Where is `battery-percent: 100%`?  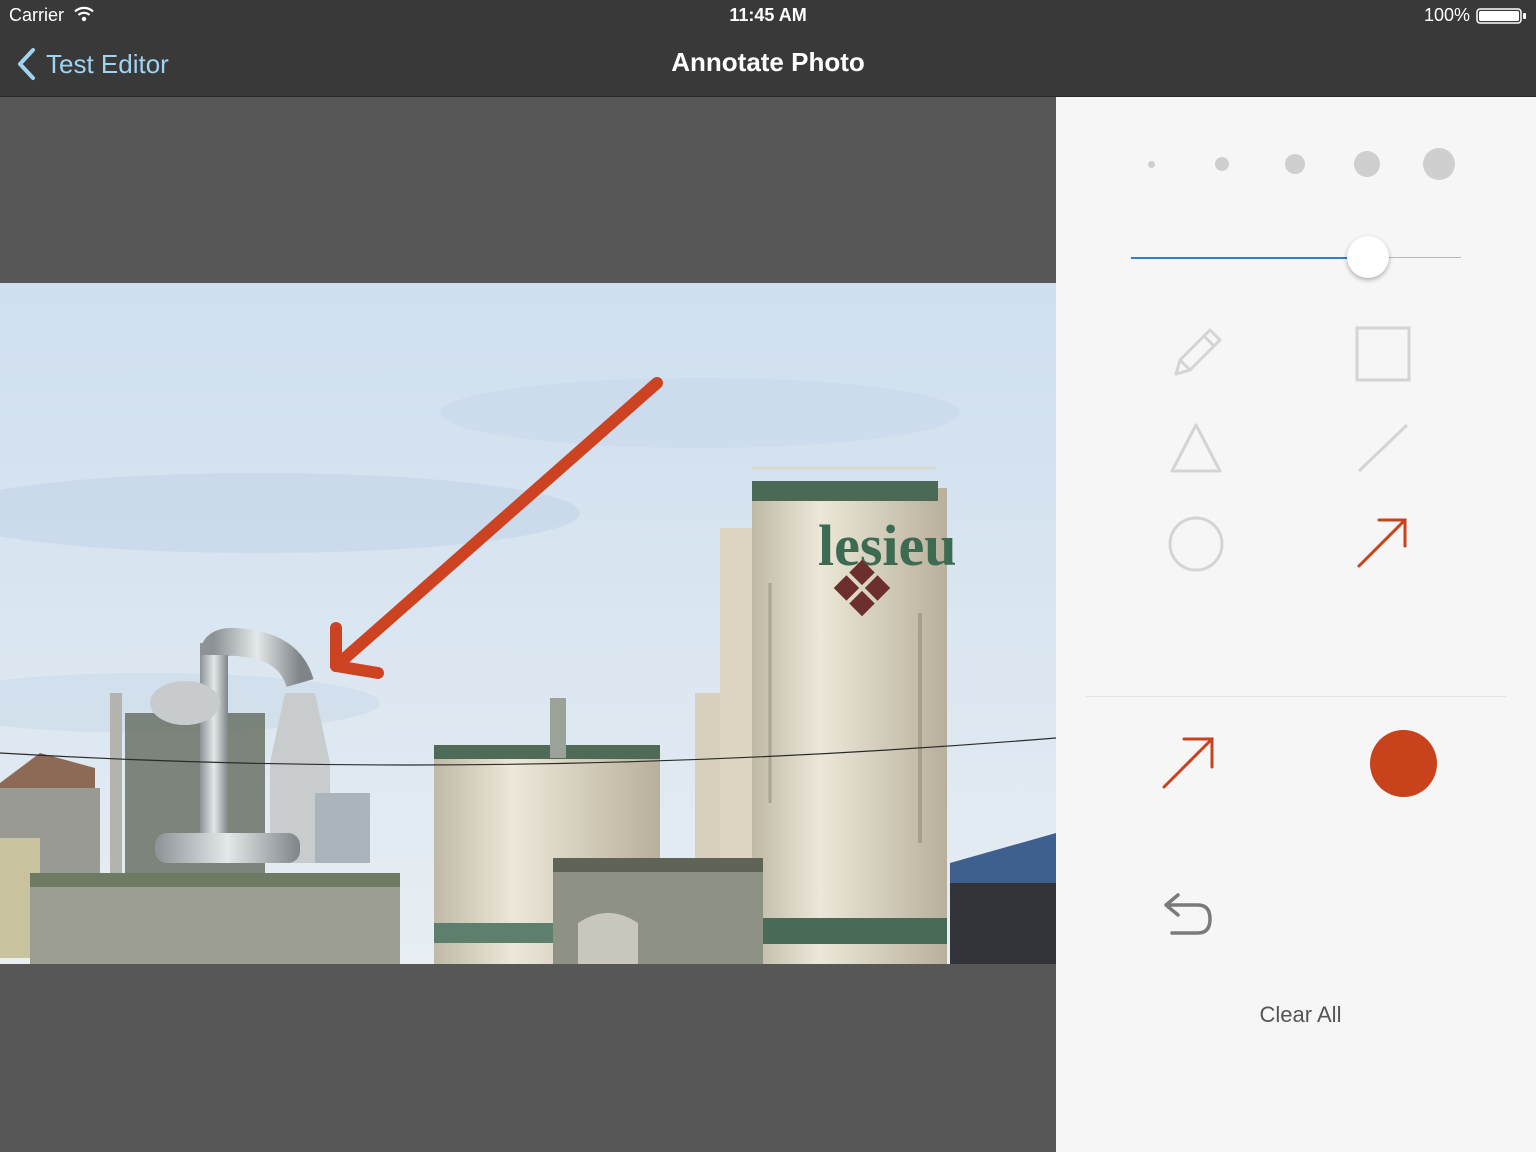
battery-percent: 100% is located at coordinates (1446, 15).